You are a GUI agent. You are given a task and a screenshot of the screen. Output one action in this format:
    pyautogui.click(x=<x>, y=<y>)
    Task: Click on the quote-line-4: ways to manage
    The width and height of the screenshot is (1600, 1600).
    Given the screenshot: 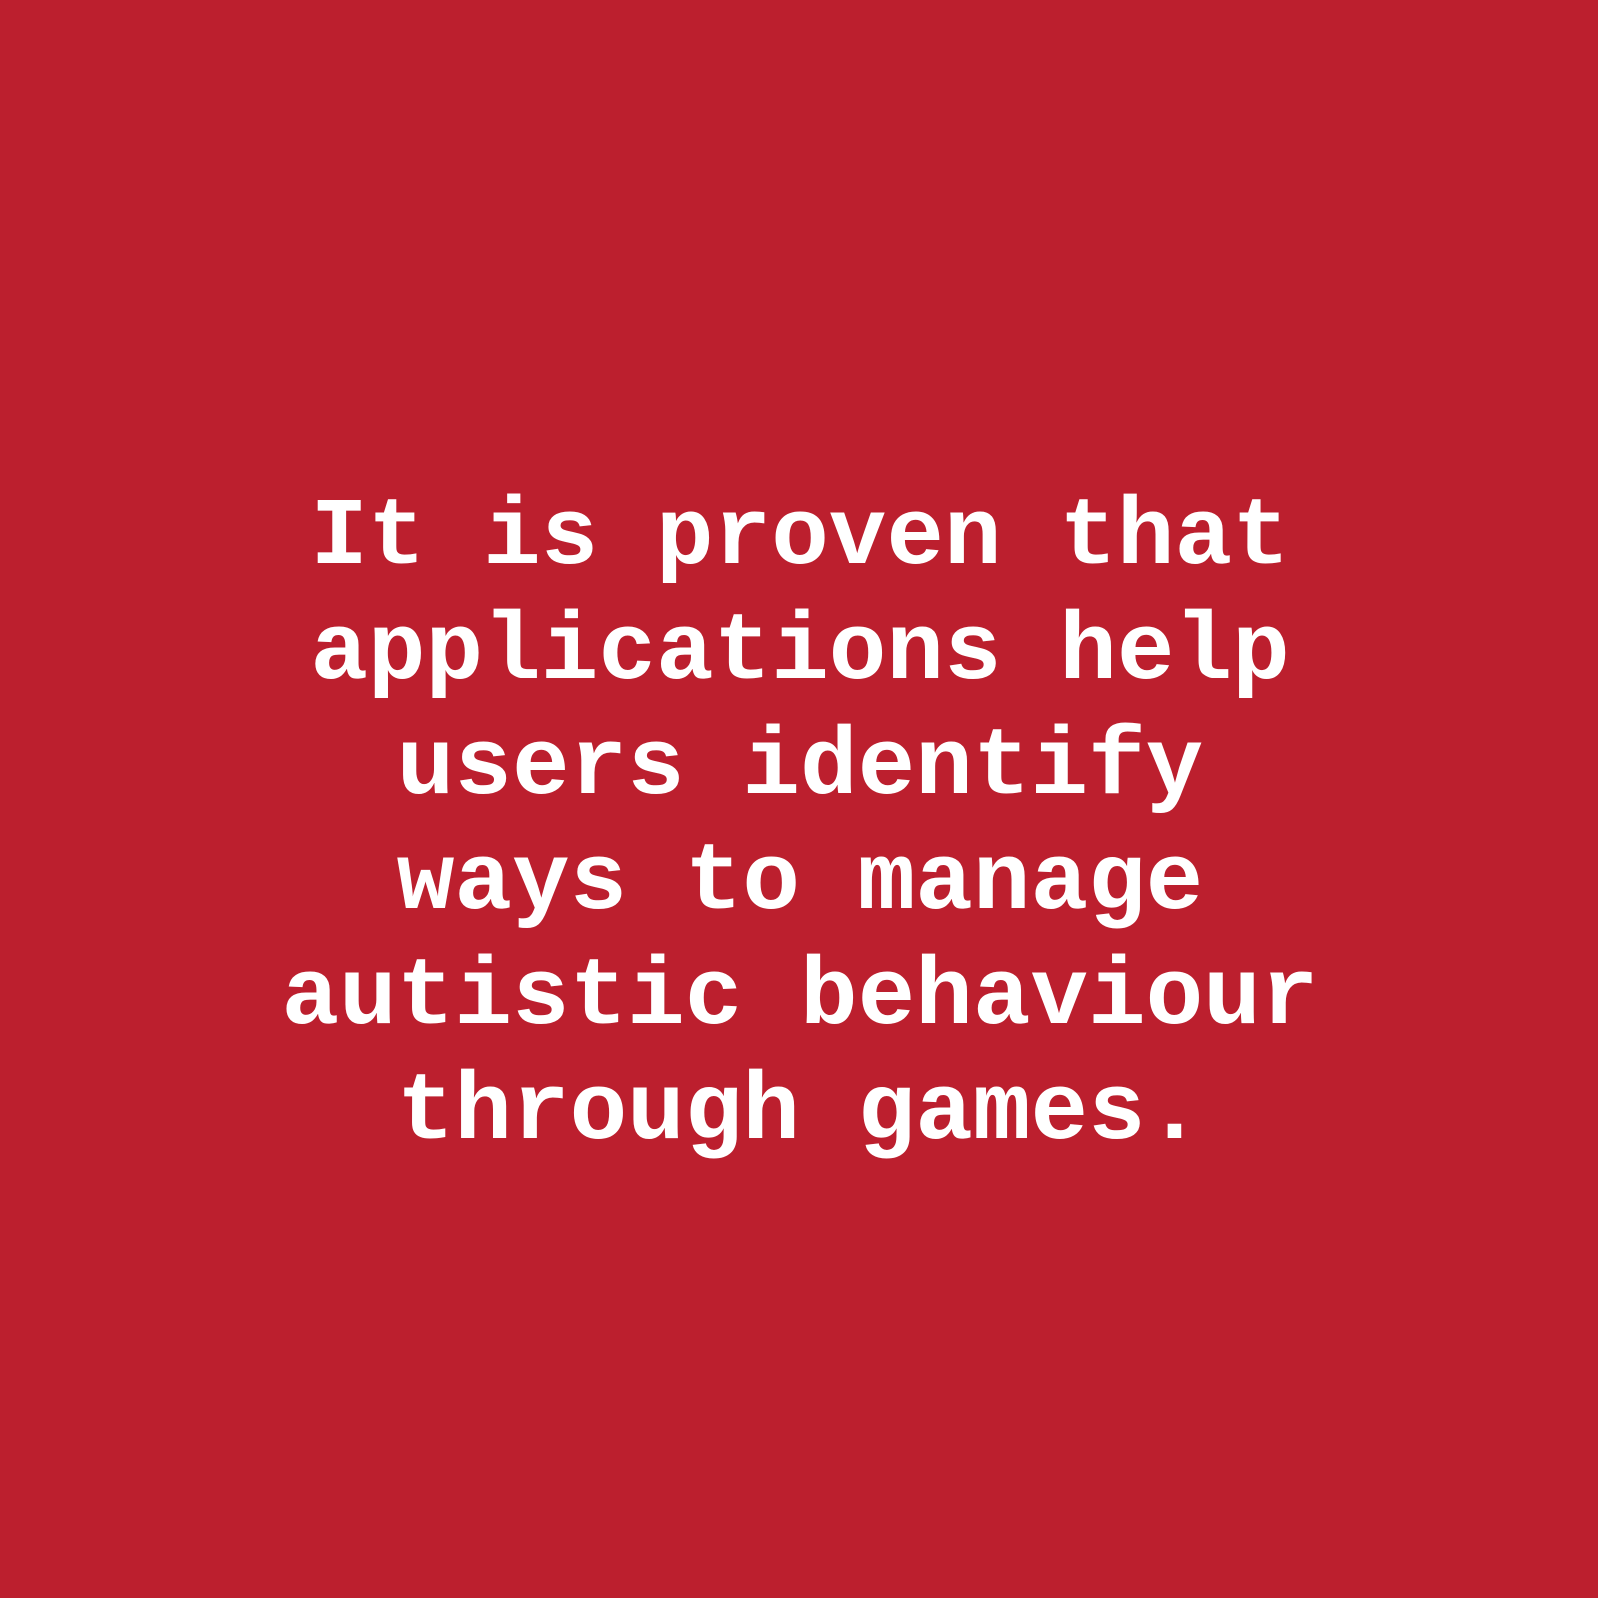 What is the action you would take?
    pyautogui.click(x=800, y=882)
    